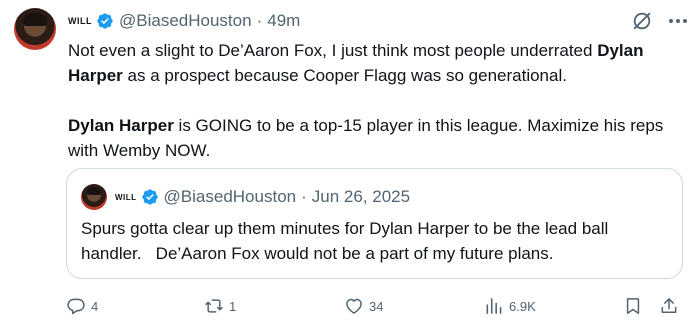 This screenshot has width=700, height=334. What do you see at coordinates (678, 21) in the screenshot?
I see `more-icon` at bounding box center [678, 21].